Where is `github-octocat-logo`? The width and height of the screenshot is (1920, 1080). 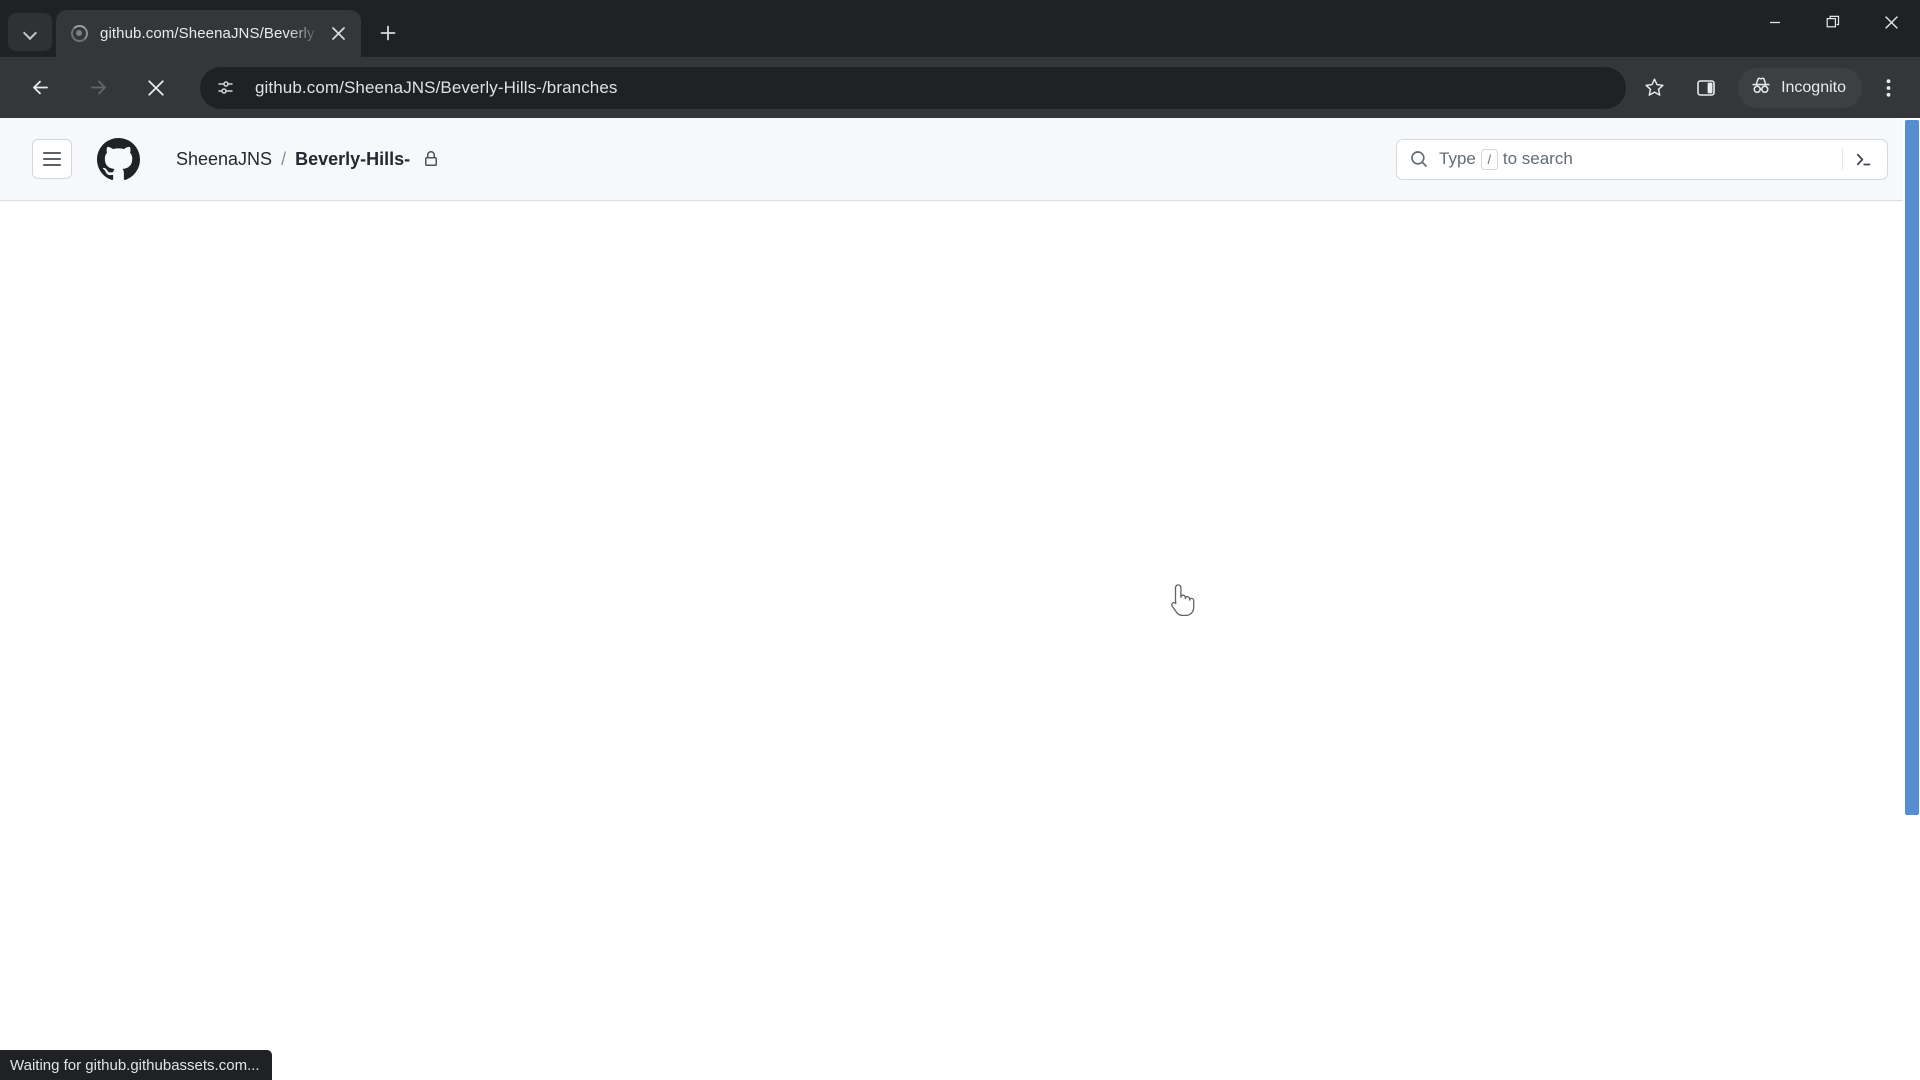 github-octocat-logo is located at coordinates (118, 159).